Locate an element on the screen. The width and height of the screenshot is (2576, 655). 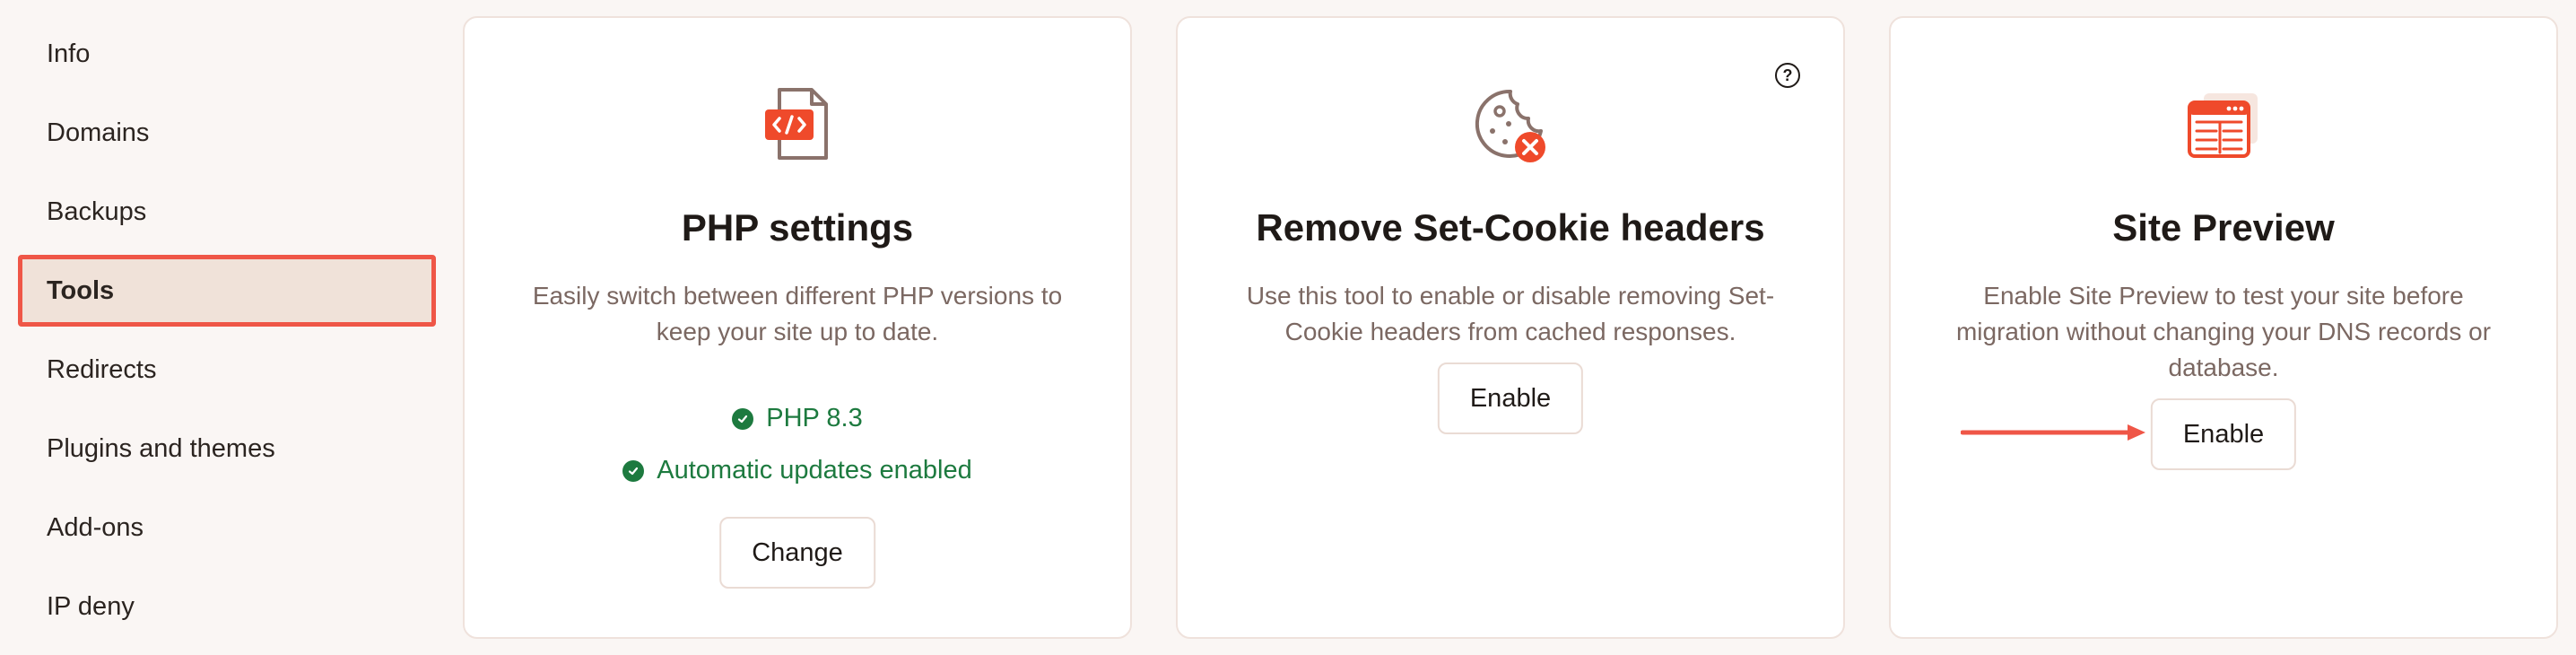
sidebar-item-domains: Domains is located at coordinates (227, 133).